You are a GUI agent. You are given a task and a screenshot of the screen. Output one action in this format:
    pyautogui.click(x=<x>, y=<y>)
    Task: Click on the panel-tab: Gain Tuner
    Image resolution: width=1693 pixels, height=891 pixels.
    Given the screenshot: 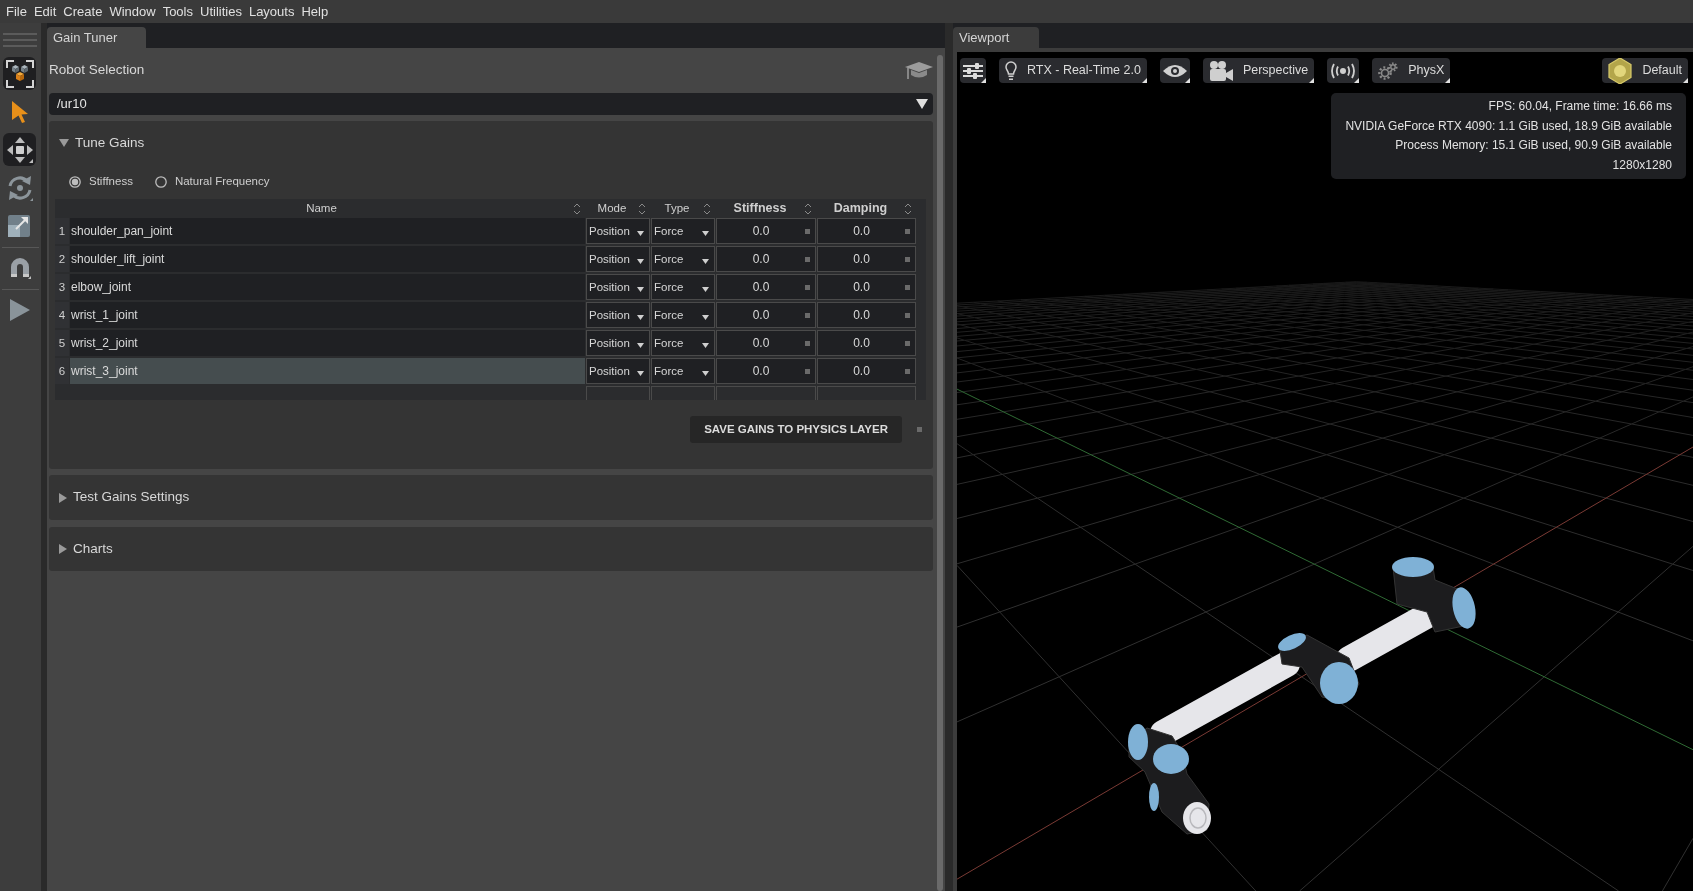 What is the action you would take?
    pyautogui.click(x=96, y=37)
    